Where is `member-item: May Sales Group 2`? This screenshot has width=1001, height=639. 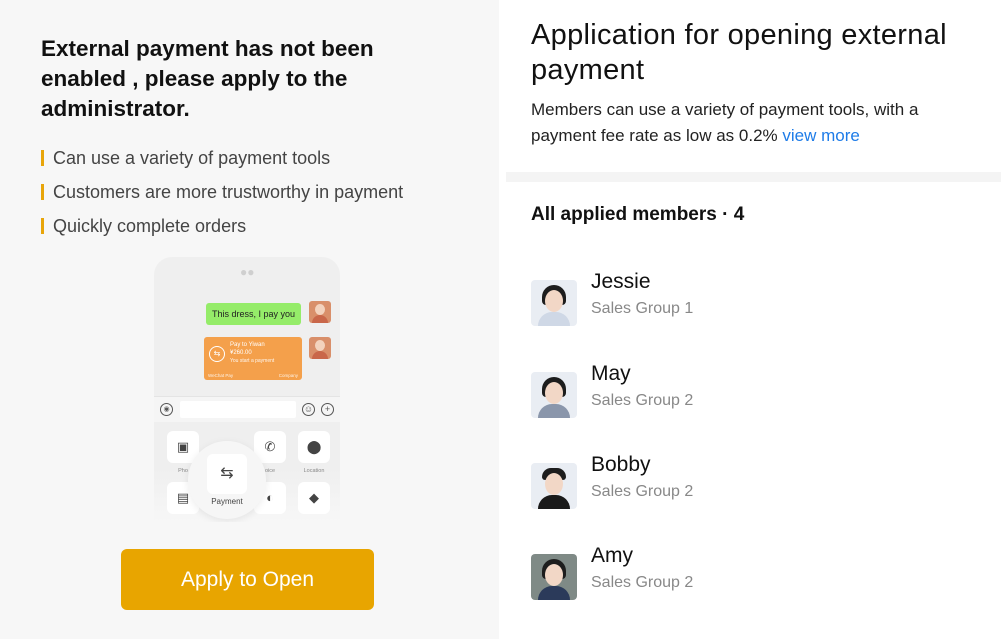
member-item: May Sales Group 2 is located at coordinates (731, 390).